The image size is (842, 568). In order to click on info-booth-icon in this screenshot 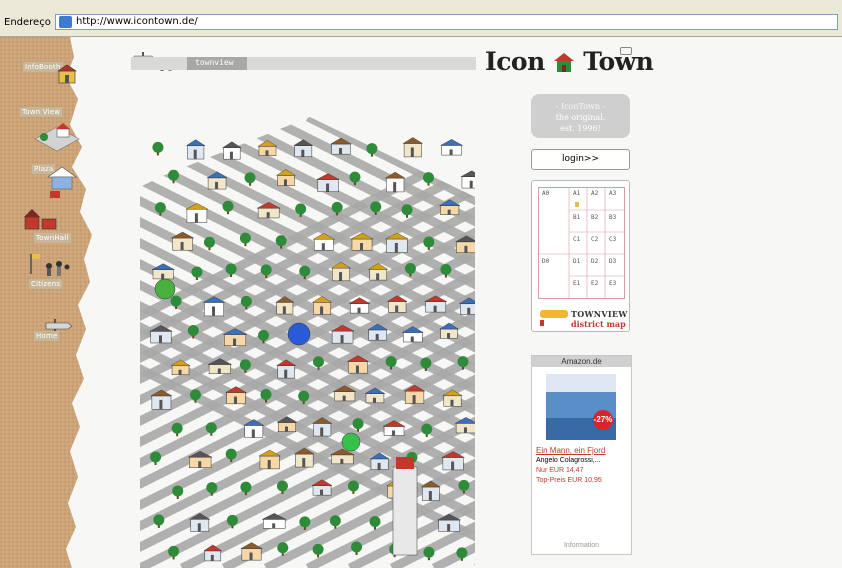, I will do `click(67, 74)`.